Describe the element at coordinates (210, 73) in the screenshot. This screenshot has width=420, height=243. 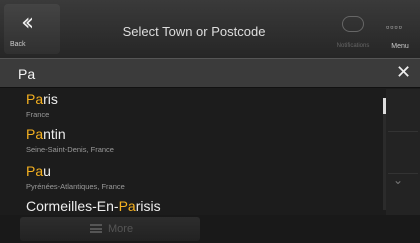
I see `search-bar: Pa ✕` at that location.